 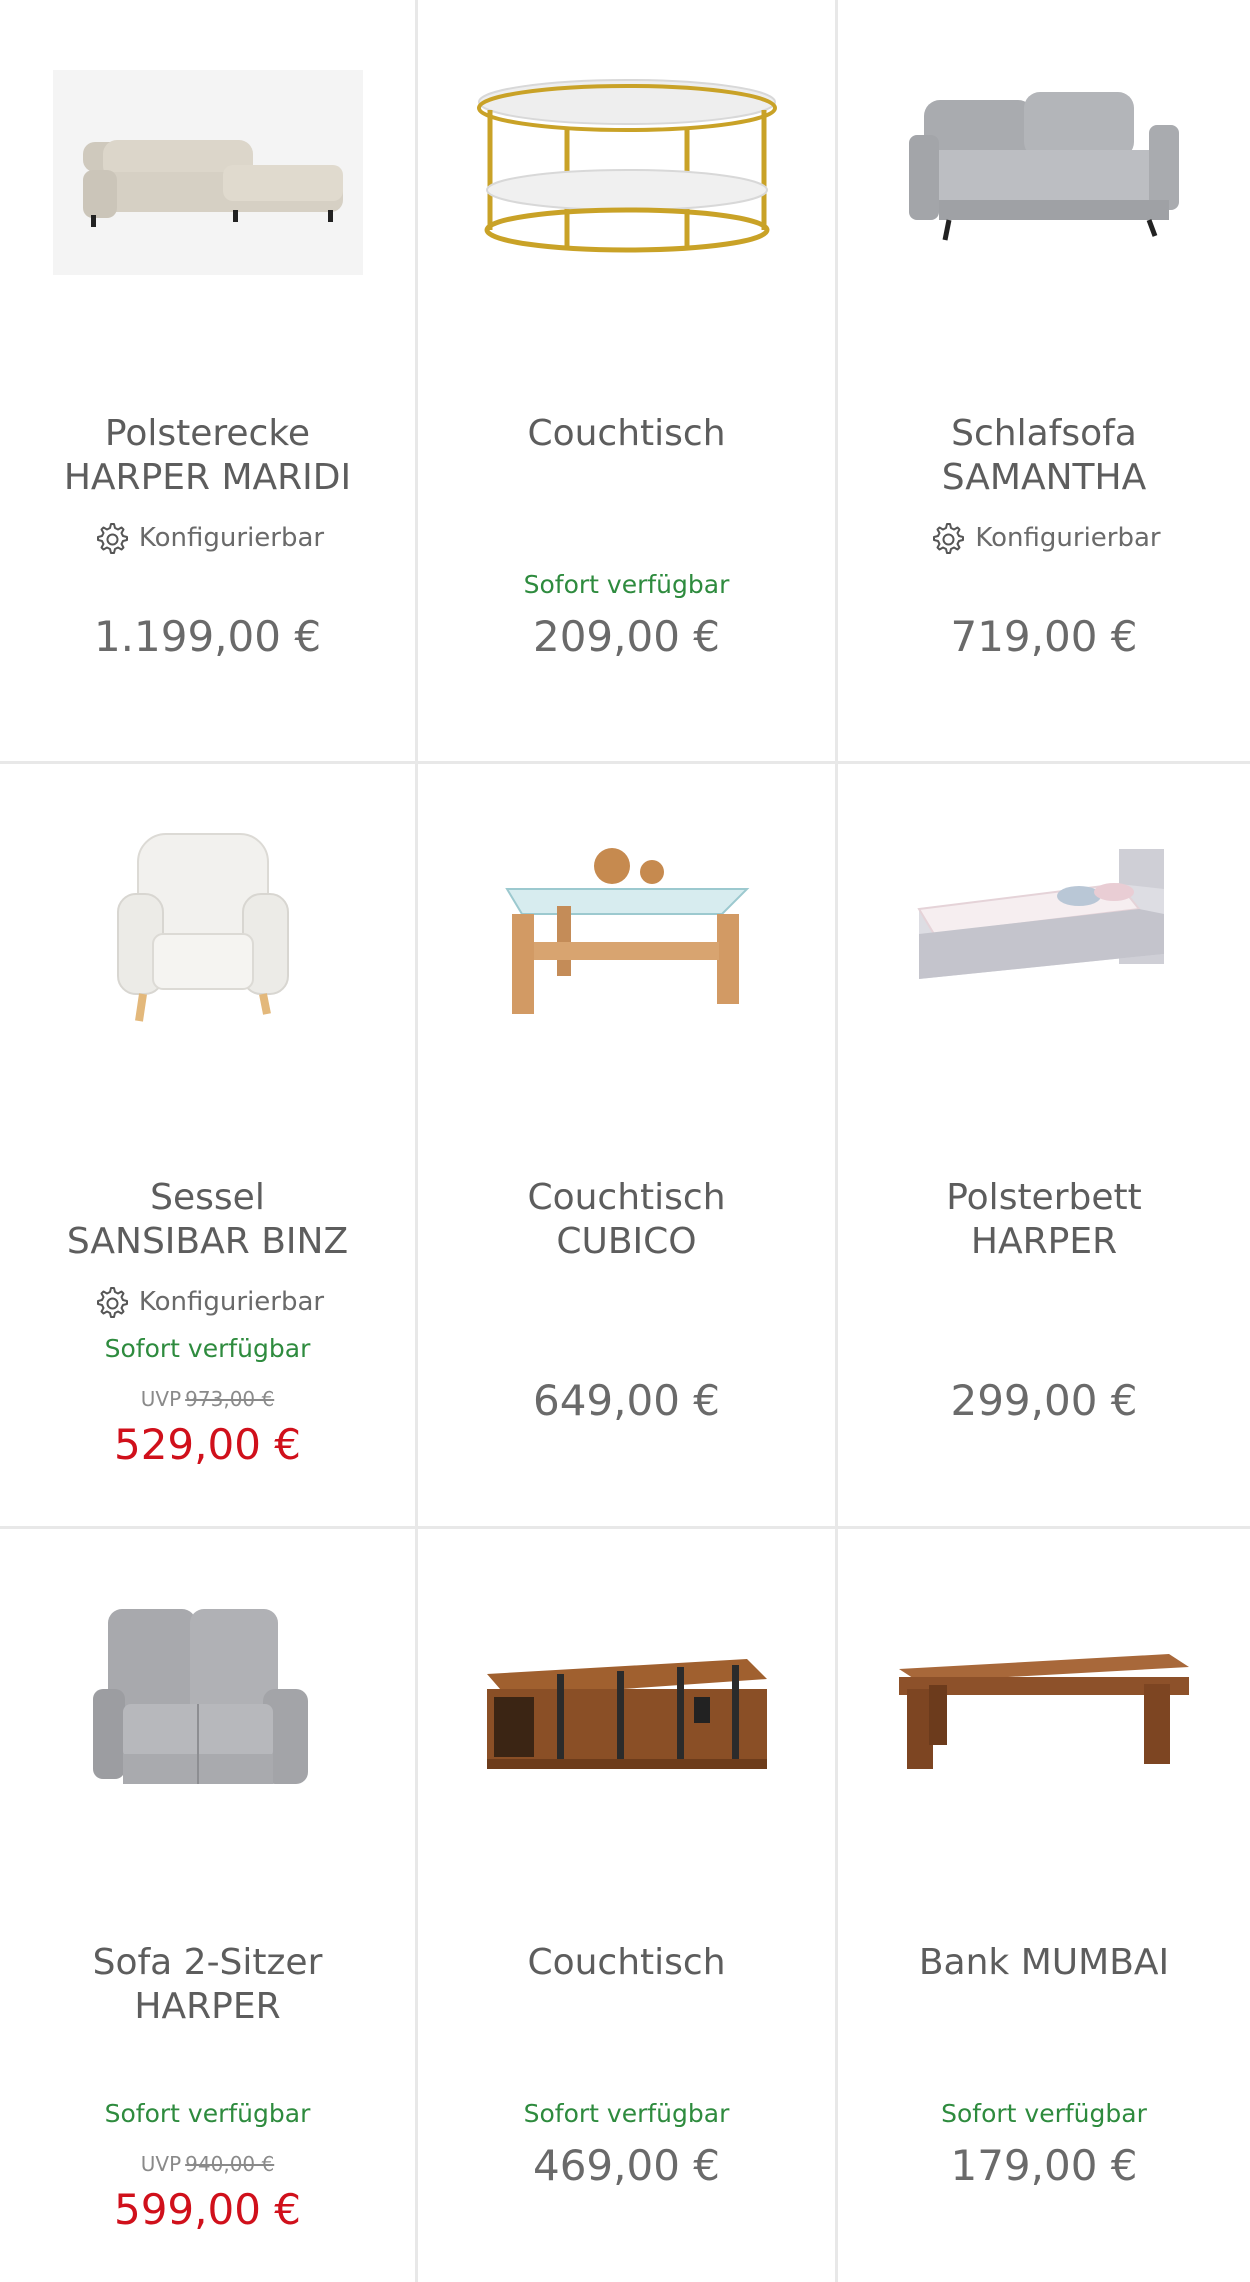 I want to click on sofa-bed-image, so click(x=1044, y=166).